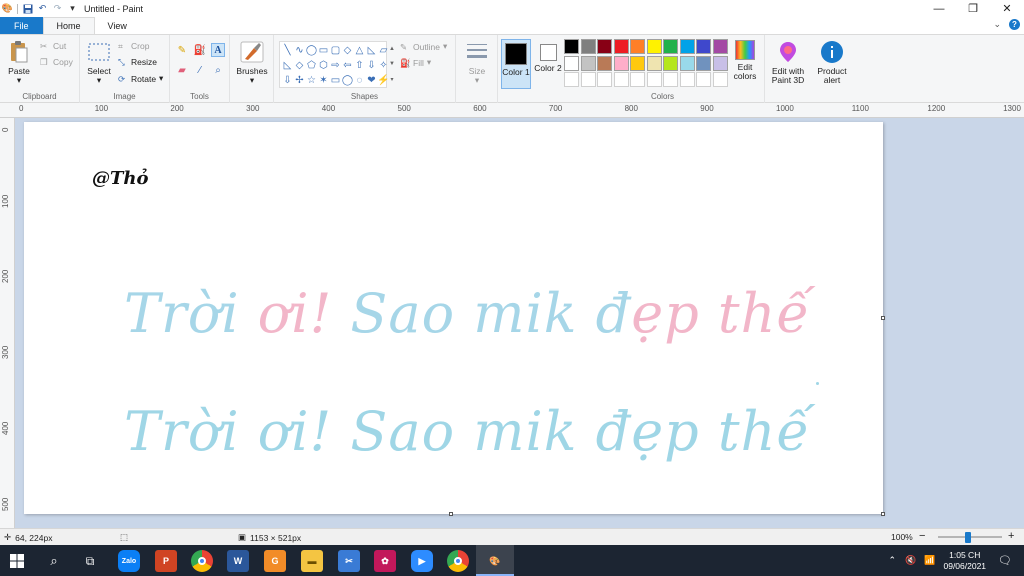 This screenshot has height=576, width=1024. I want to click on brushes-button: Brushes ▾, so click(252, 62).